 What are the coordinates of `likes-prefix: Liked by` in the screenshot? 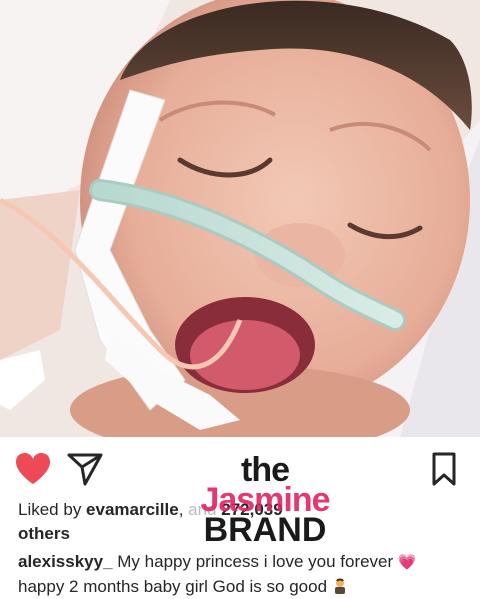 It's located at (52, 509).